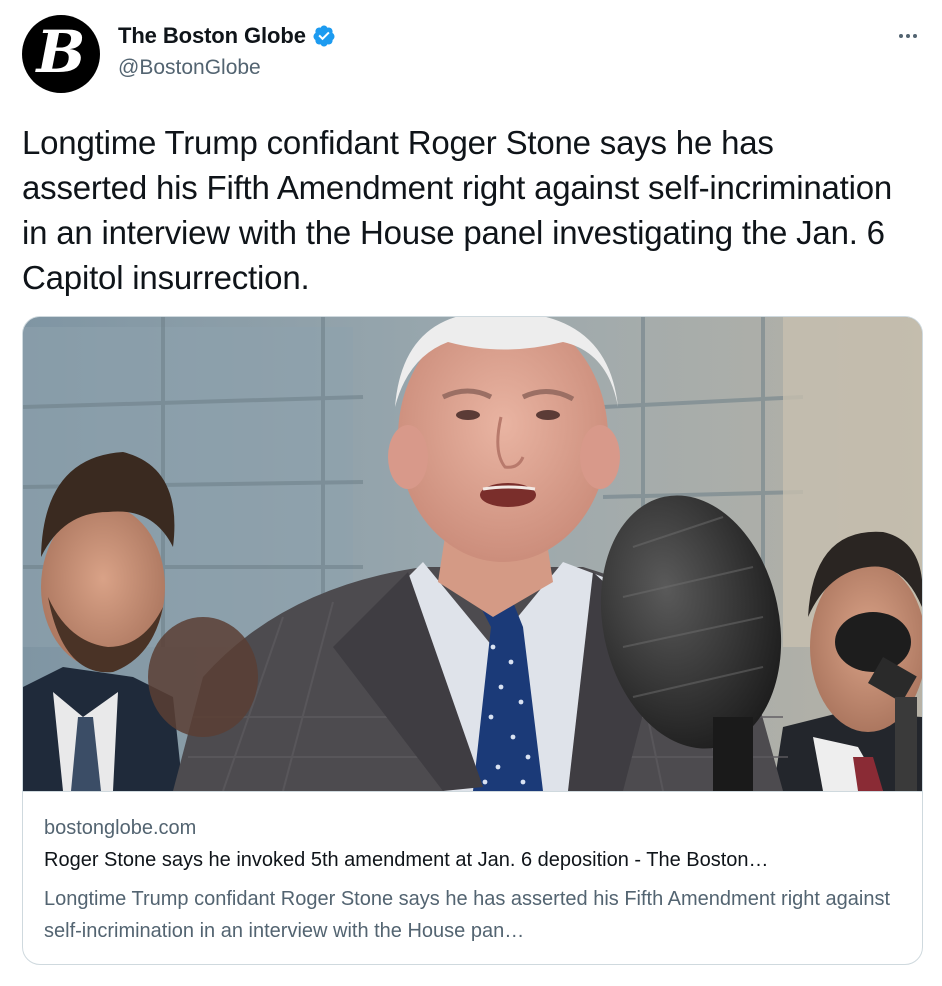  I want to click on boston-globe-logo-icon: B, so click(61, 52).